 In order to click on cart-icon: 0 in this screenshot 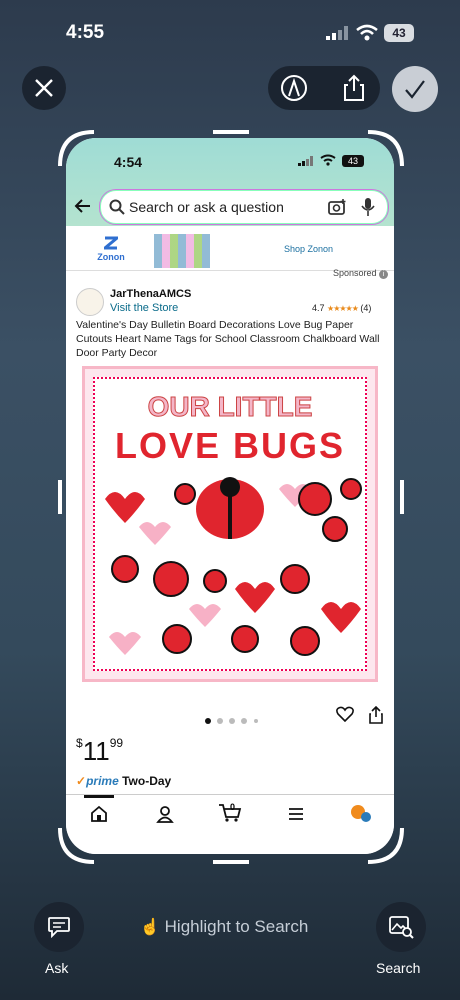, I will do `click(230, 812)`.